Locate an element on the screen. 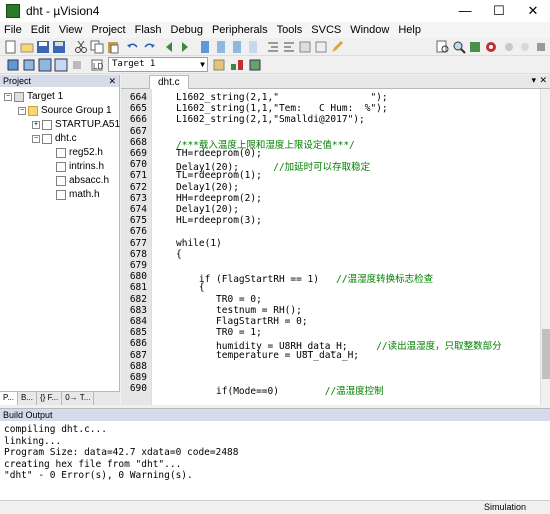  menu-project: Project is located at coordinates (108, 30).